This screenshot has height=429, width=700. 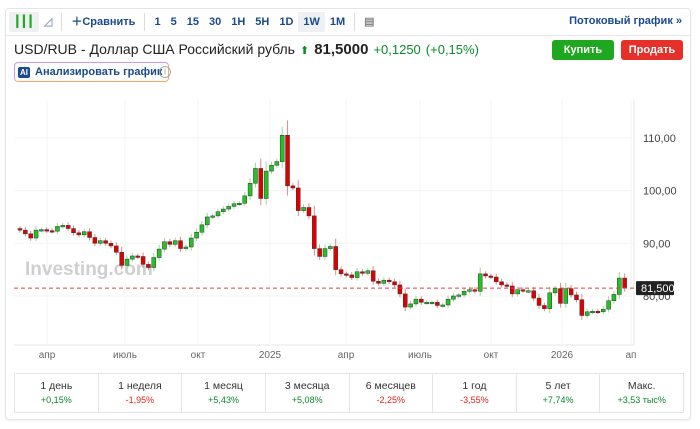 I want to click on y-tick-label: 110,00, so click(x=659, y=139).